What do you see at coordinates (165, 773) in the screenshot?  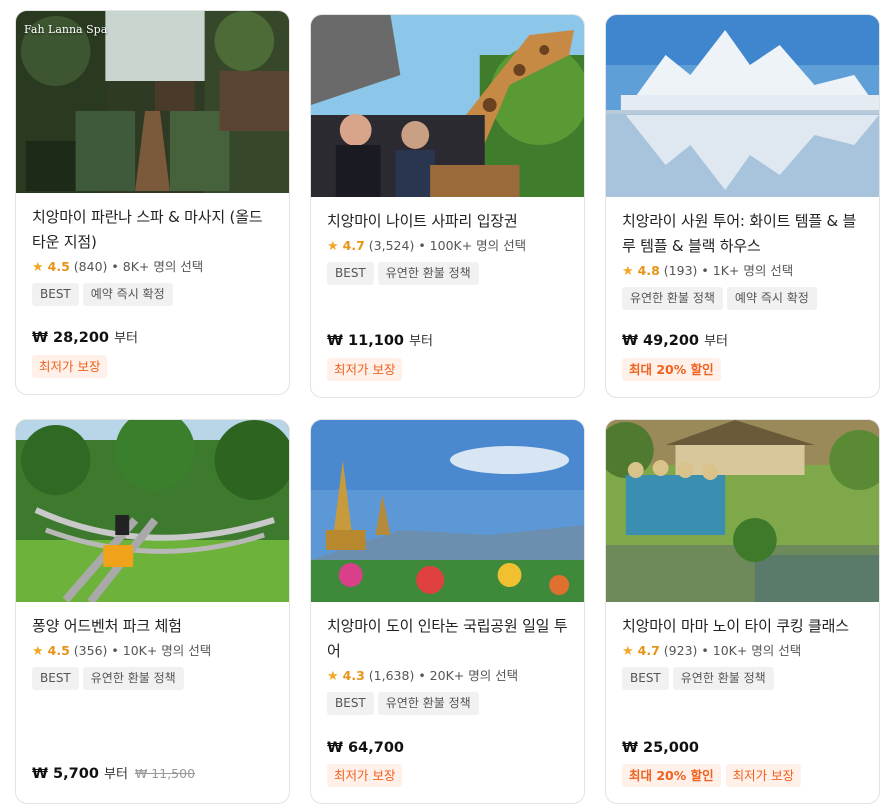 I see `original-price: ₩ 11,500` at bounding box center [165, 773].